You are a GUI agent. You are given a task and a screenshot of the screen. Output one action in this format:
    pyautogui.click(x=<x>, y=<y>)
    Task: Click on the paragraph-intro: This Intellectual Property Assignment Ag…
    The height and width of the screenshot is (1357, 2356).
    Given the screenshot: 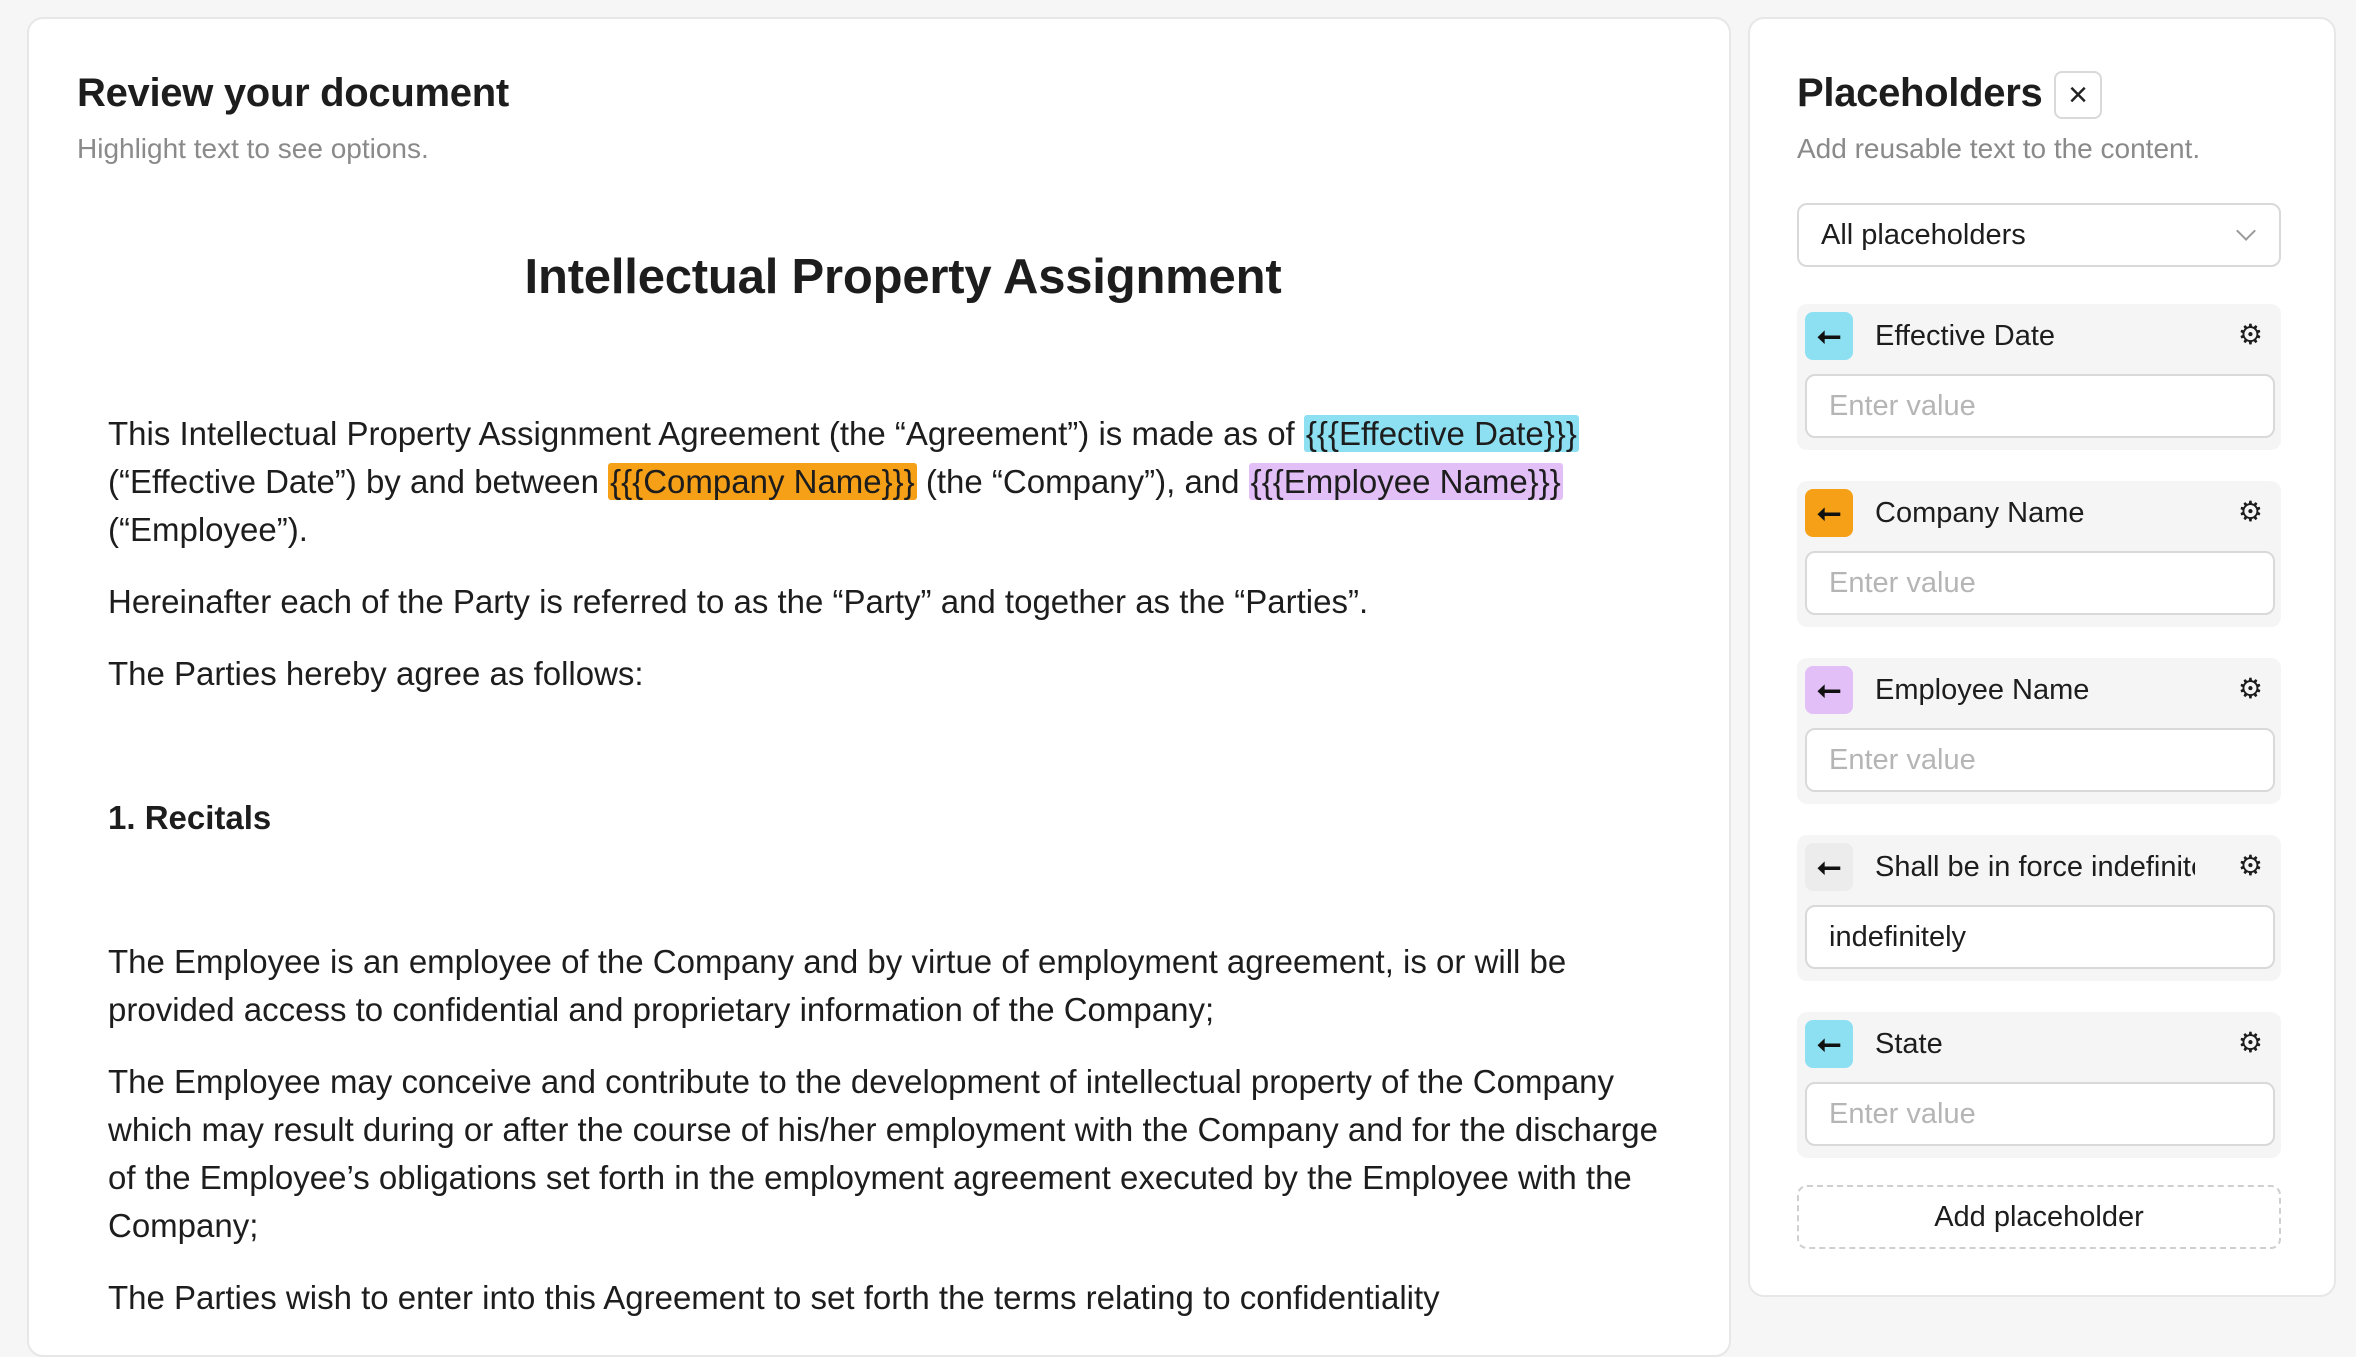 What is the action you would take?
    pyautogui.click(x=898, y=482)
    